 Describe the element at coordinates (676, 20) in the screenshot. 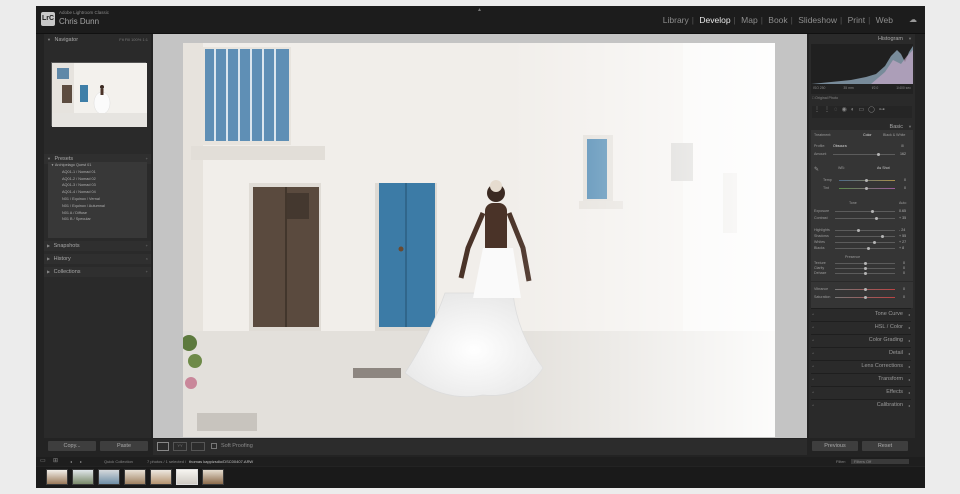

I see `module-library: Library` at that location.